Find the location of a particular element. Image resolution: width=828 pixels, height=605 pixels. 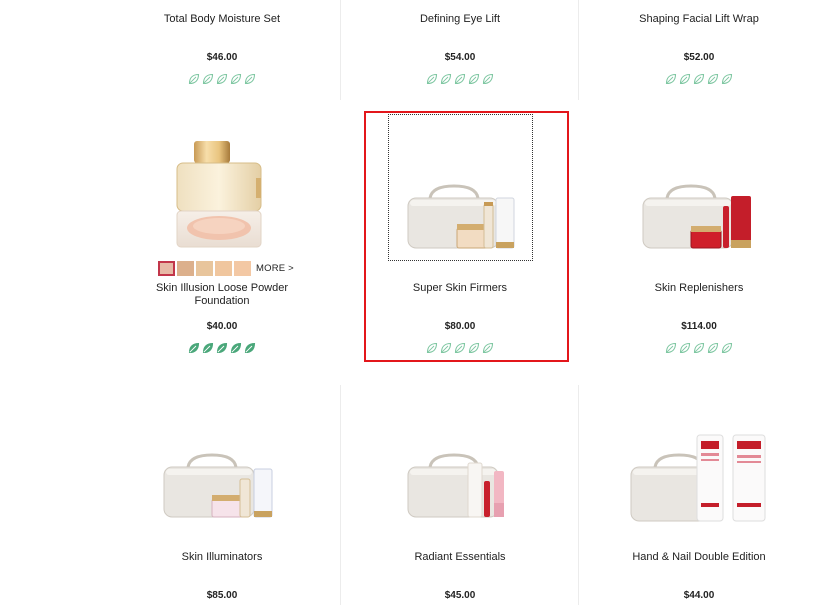

image-focus-outline is located at coordinates (460, 187).